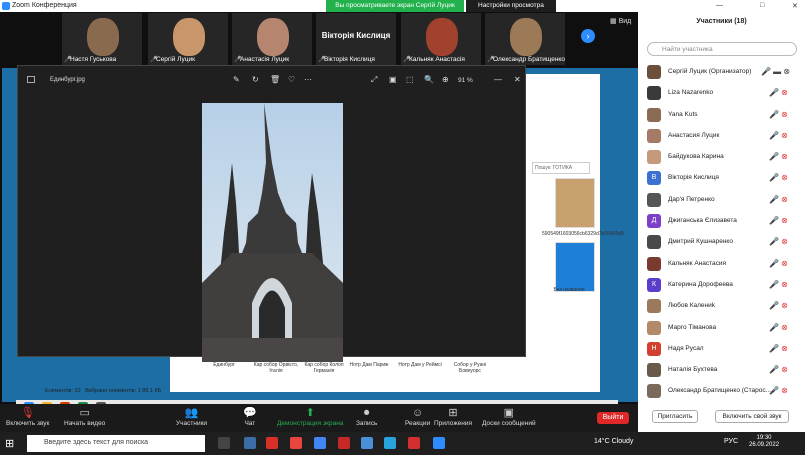 The width and height of the screenshot is (805, 455). What do you see at coordinates (509, 413) in the screenshot?
I see `toolbar-icon: ▣` at bounding box center [509, 413].